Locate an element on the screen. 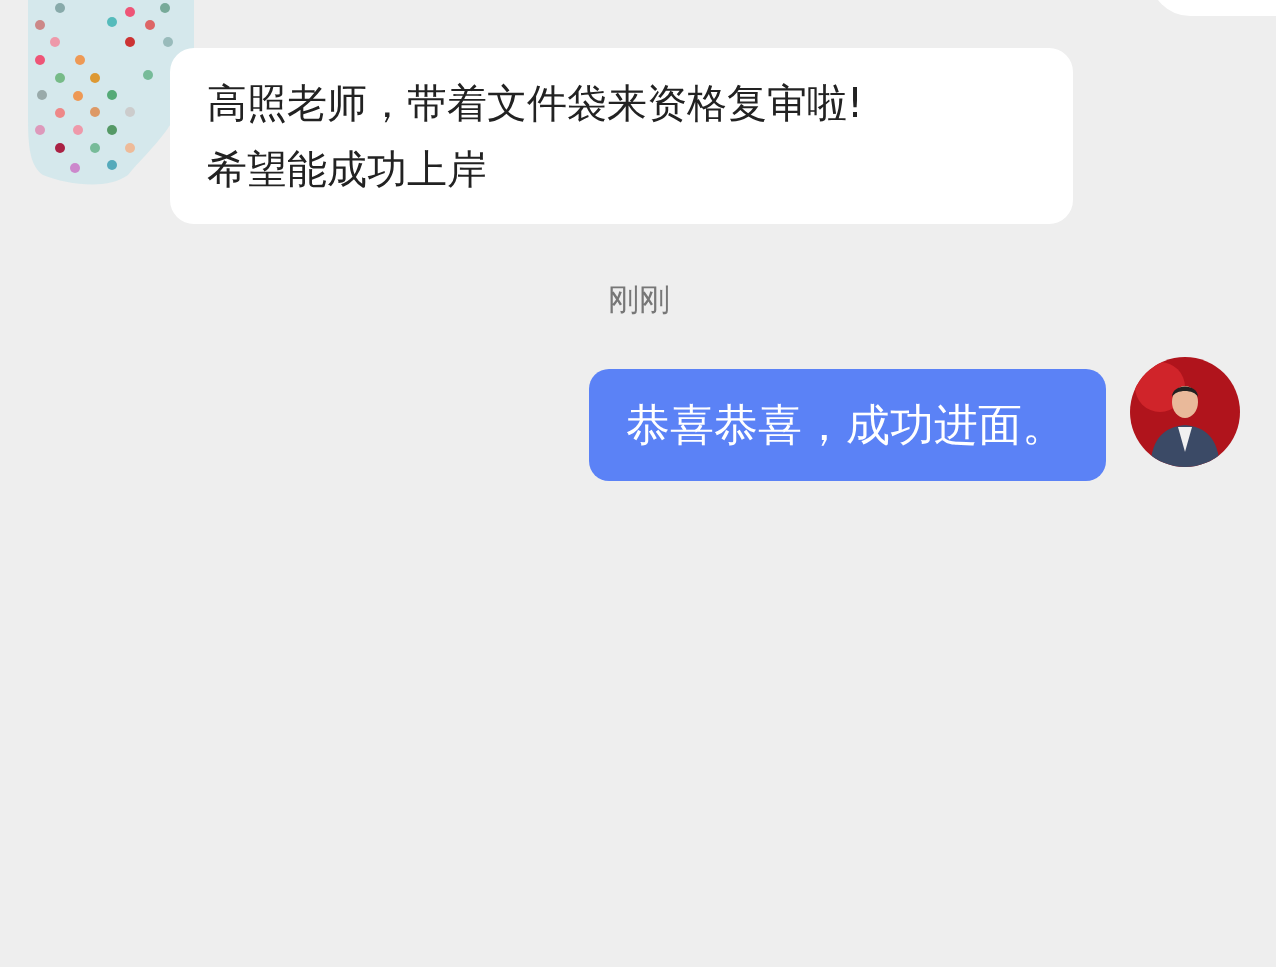 The image size is (1276, 967). message-text: 希望能成功上岸 is located at coordinates (347, 169).